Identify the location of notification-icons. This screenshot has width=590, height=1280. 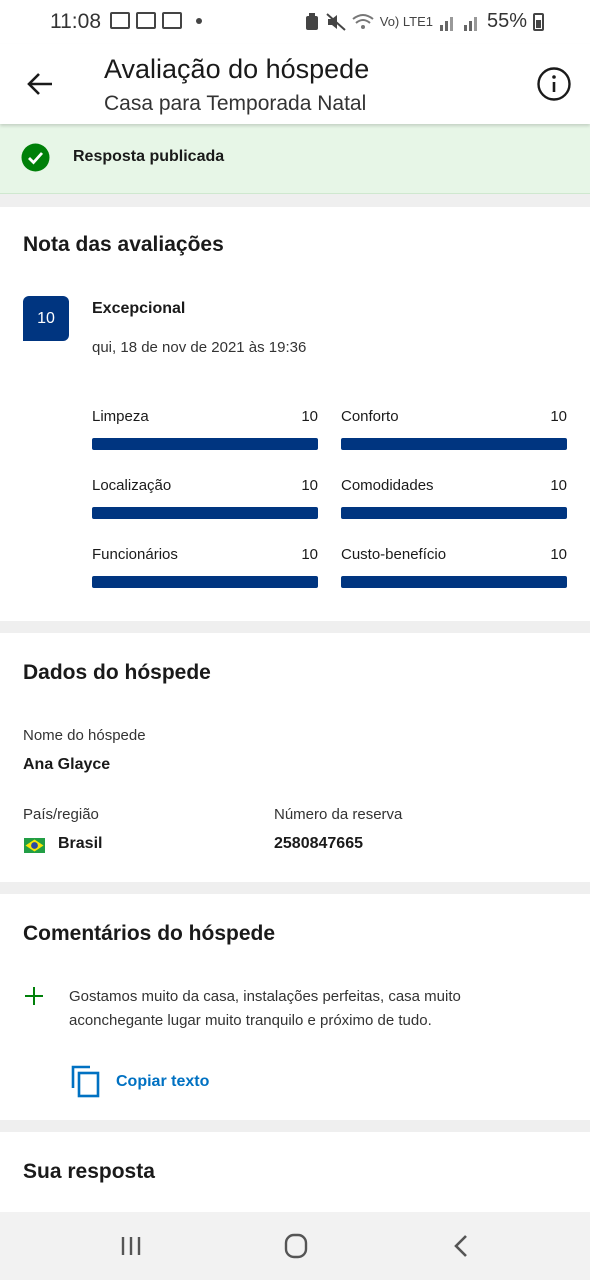
(156, 20).